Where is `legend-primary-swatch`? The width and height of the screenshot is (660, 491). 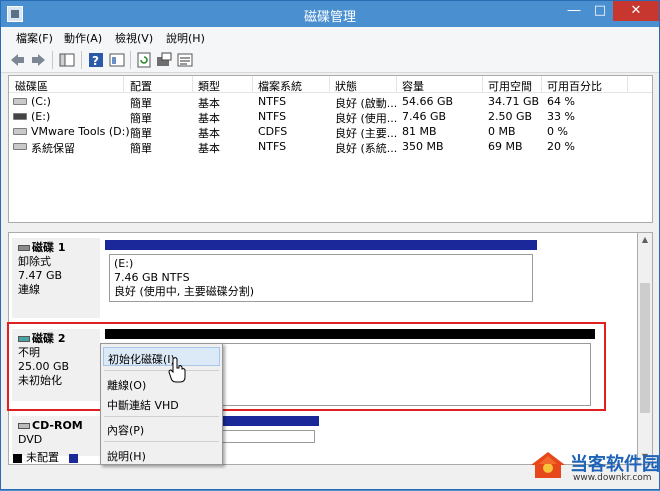 legend-primary-swatch is located at coordinates (73, 458).